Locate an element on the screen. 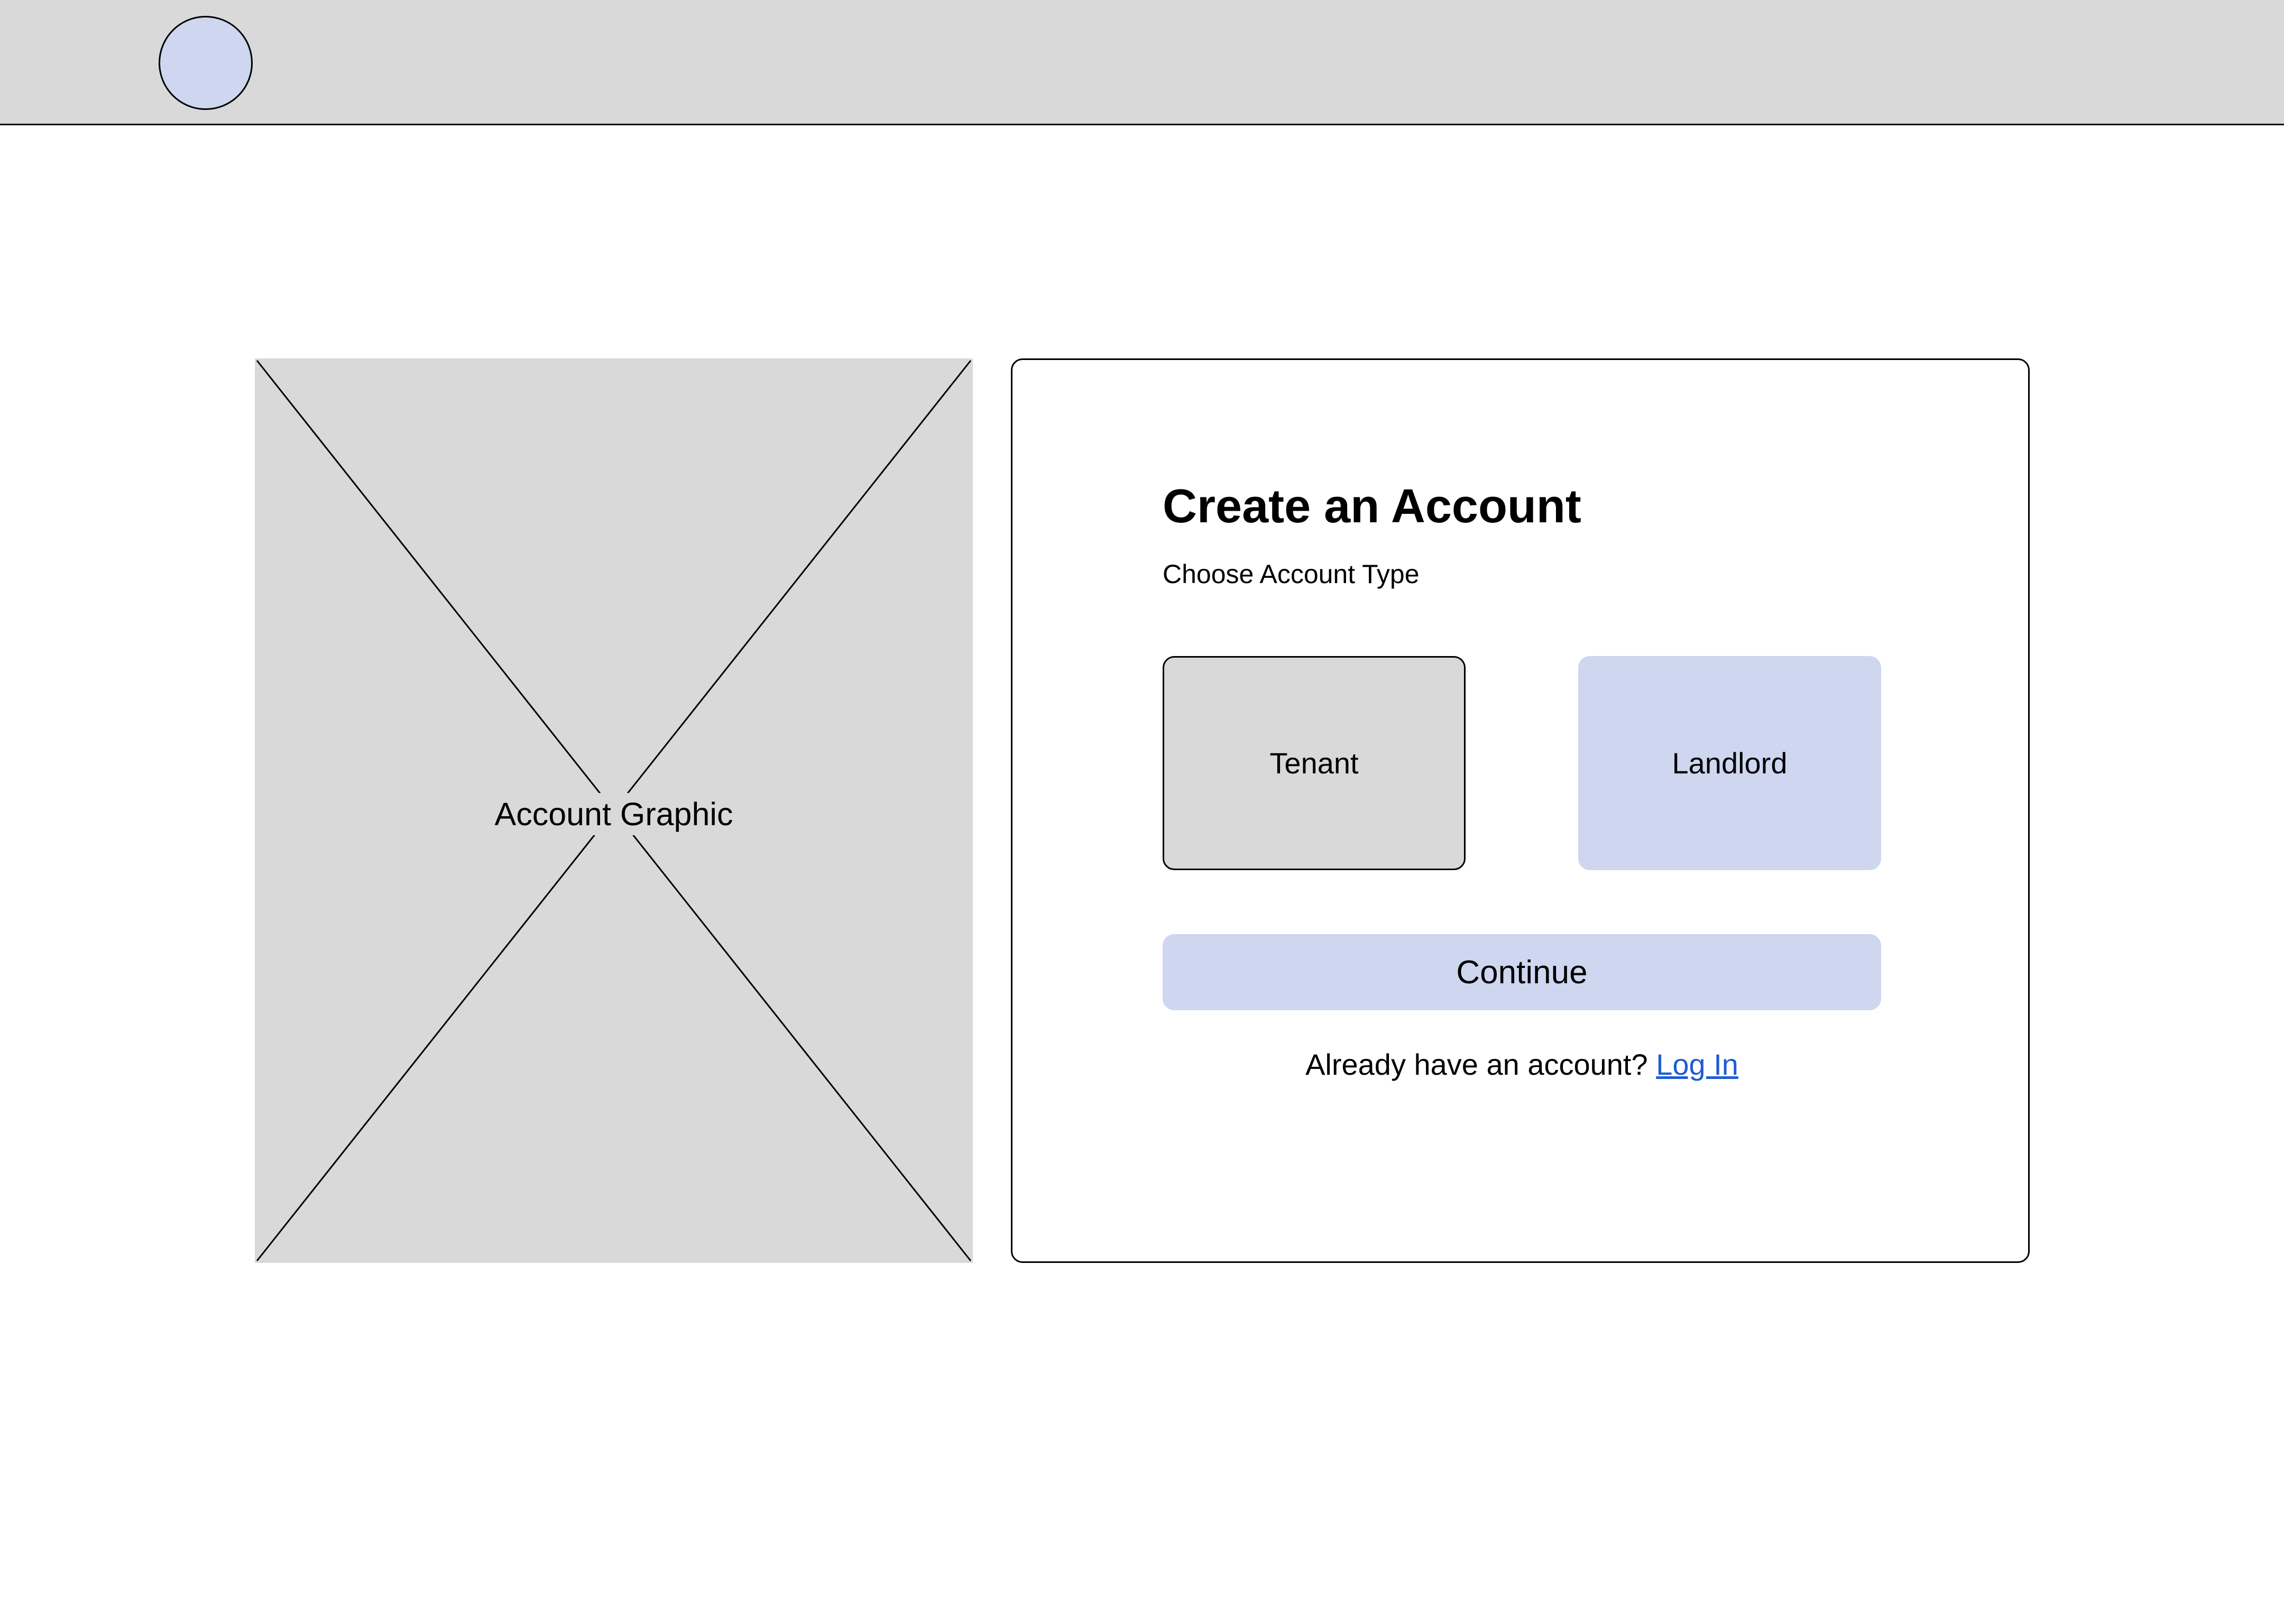 This screenshot has height=1624, width=2284. graphic-label: Account Graphic is located at coordinates (614, 813).